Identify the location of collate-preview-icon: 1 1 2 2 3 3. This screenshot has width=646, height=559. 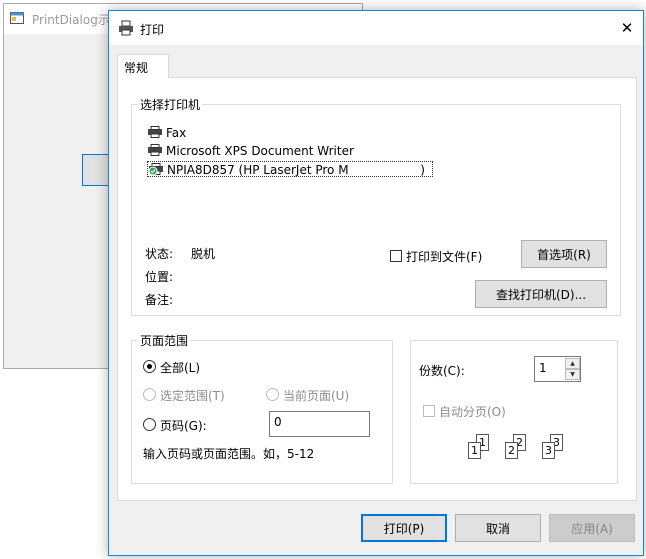
(526, 452).